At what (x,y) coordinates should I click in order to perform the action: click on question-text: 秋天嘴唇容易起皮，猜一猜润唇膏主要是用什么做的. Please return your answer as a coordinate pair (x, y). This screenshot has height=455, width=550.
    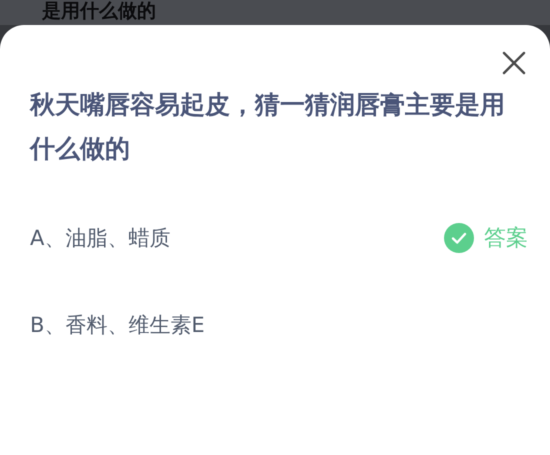
    Looking at the image, I should click on (268, 127).